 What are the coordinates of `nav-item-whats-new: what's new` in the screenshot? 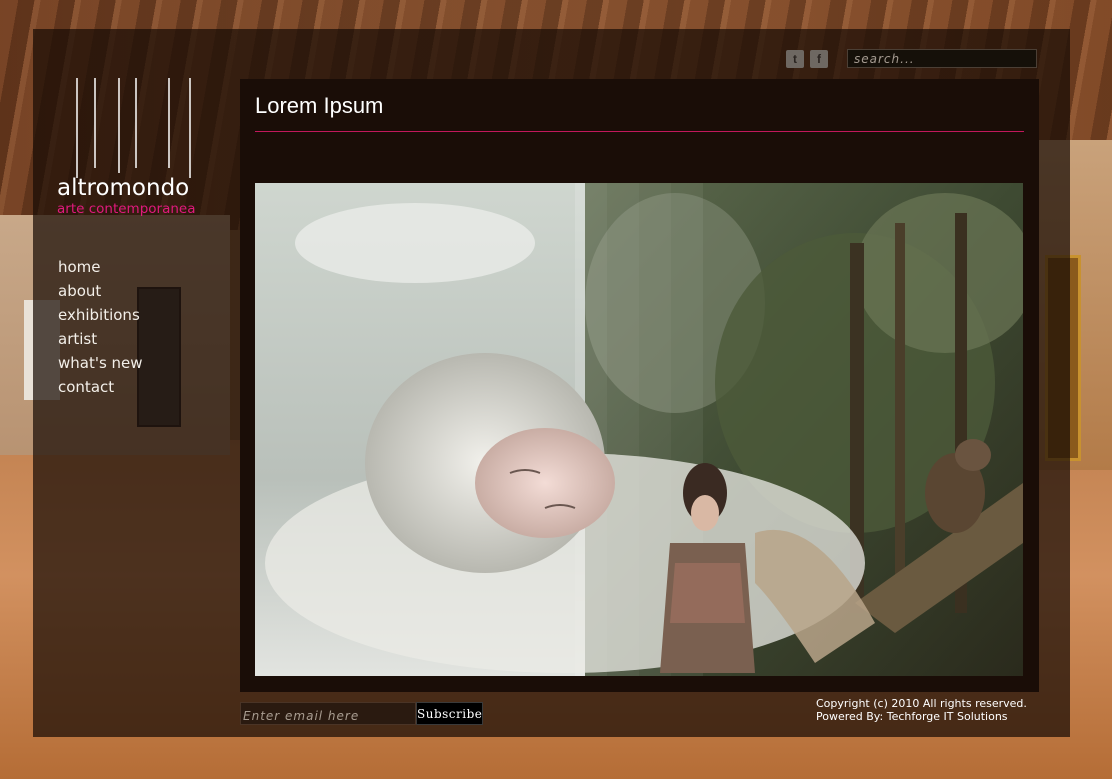 It's located at (100, 363).